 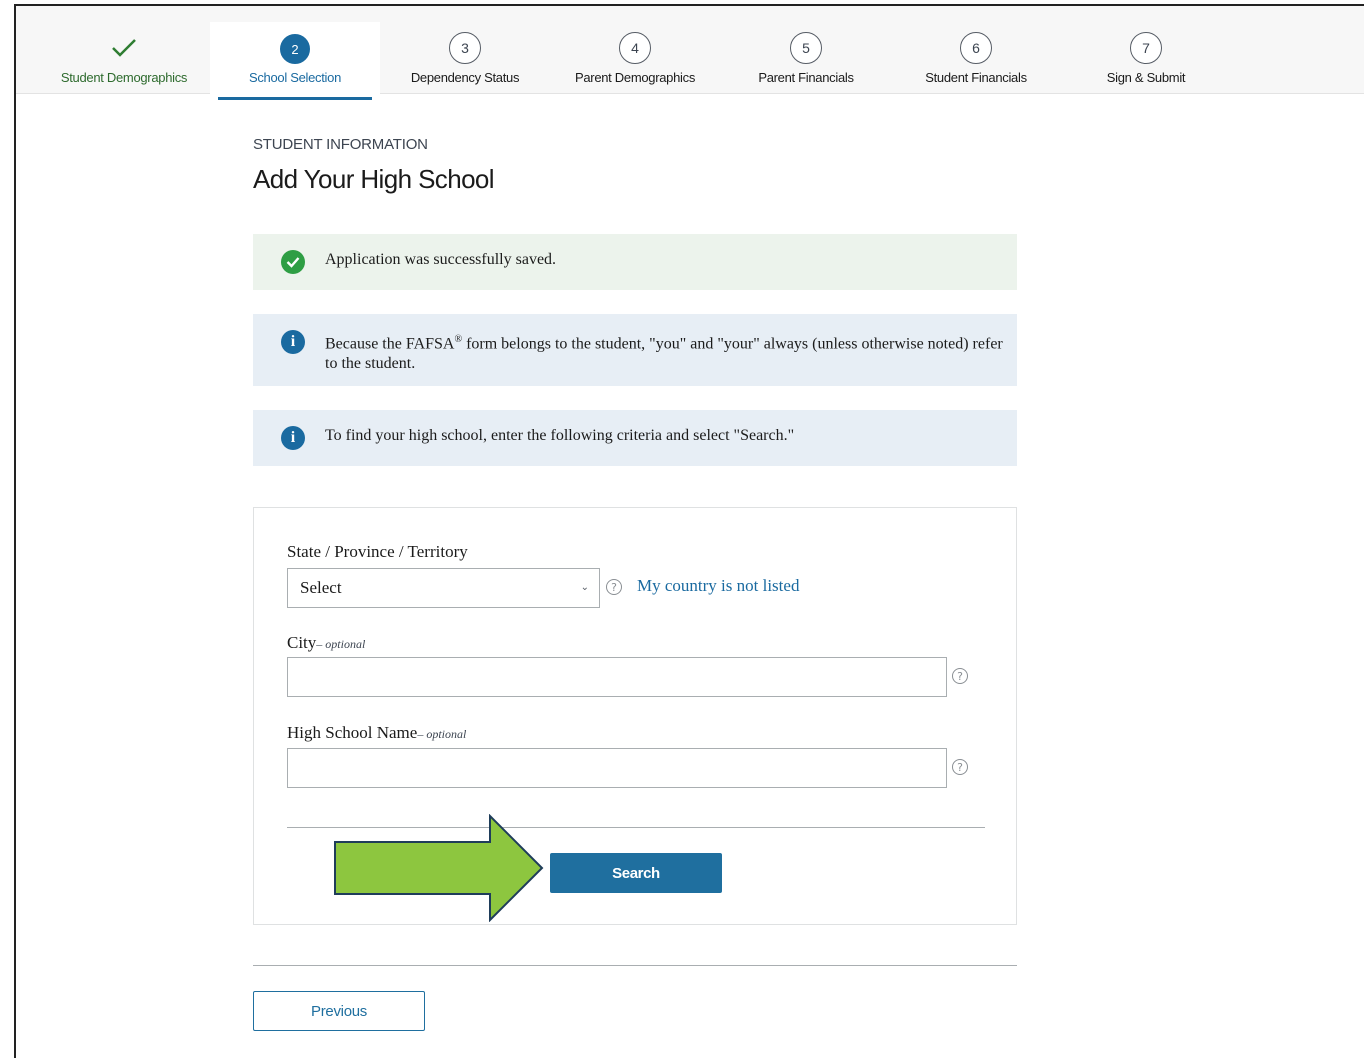 I want to click on step-number: 4, so click(x=635, y=48).